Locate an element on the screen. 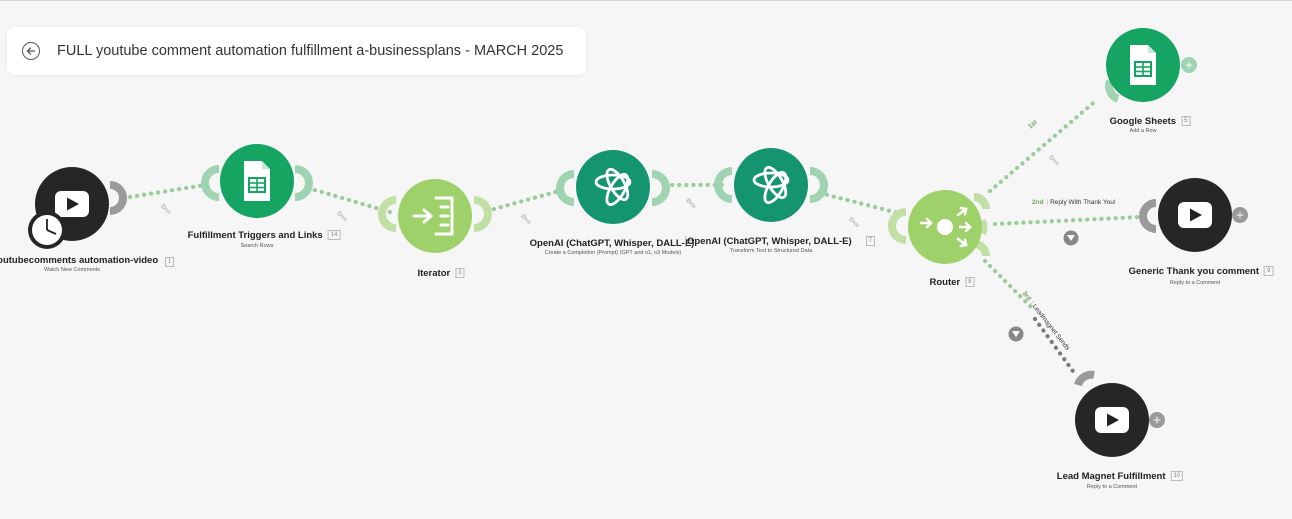 This screenshot has height=519, width=1292. arrow-left-icon is located at coordinates (31, 51).